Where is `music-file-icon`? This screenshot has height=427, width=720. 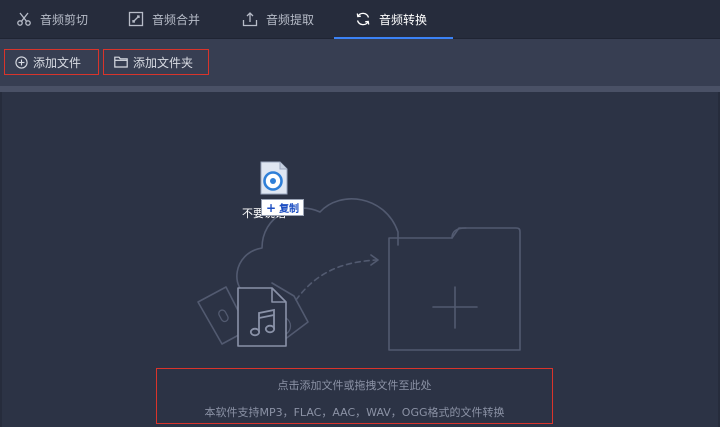 music-file-icon is located at coordinates (262, 317).